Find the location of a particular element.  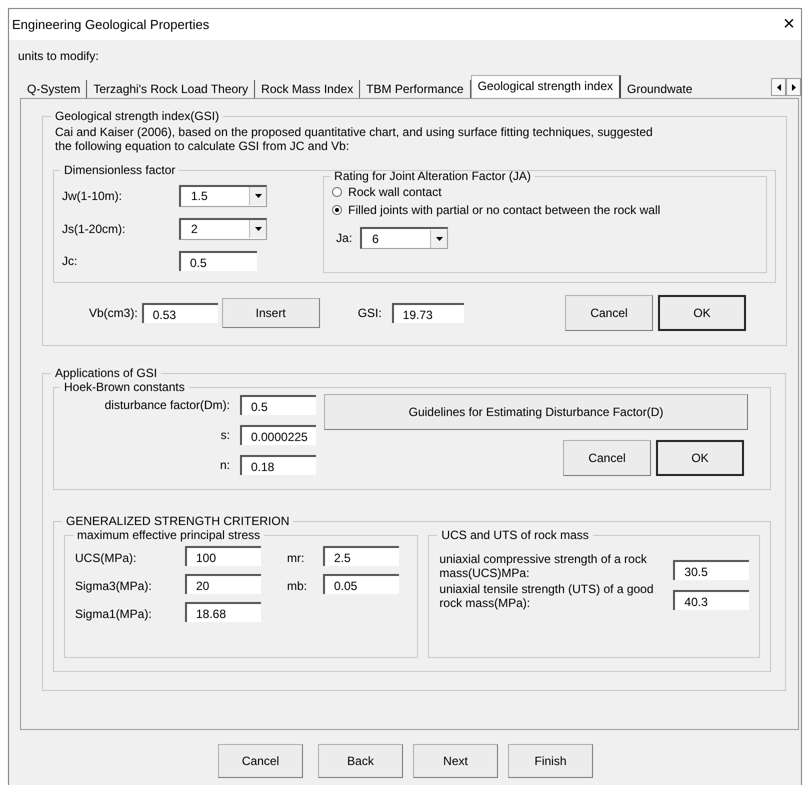

text-field: 30.5 is located at coordinates (711, 570).